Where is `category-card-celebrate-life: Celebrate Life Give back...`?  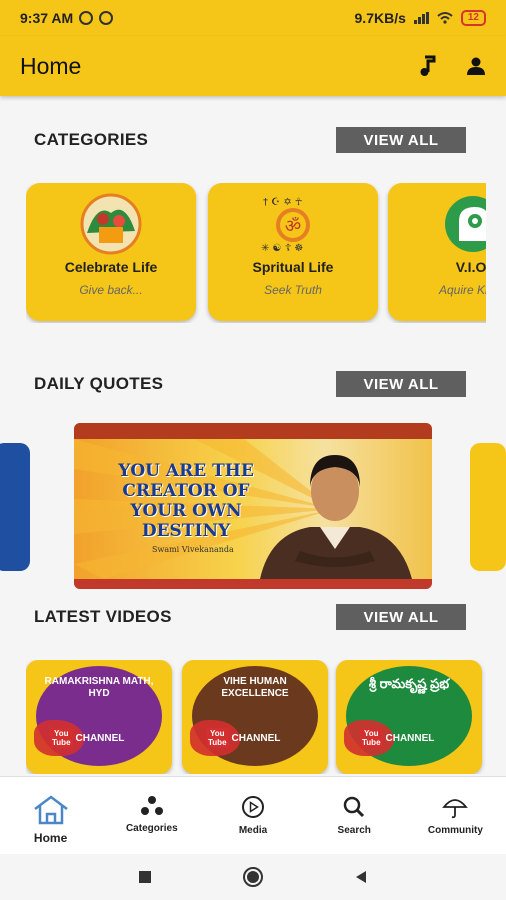 category-card-celebrate-life: Celebrate Life Give back... is located at coordinates (111, 252).